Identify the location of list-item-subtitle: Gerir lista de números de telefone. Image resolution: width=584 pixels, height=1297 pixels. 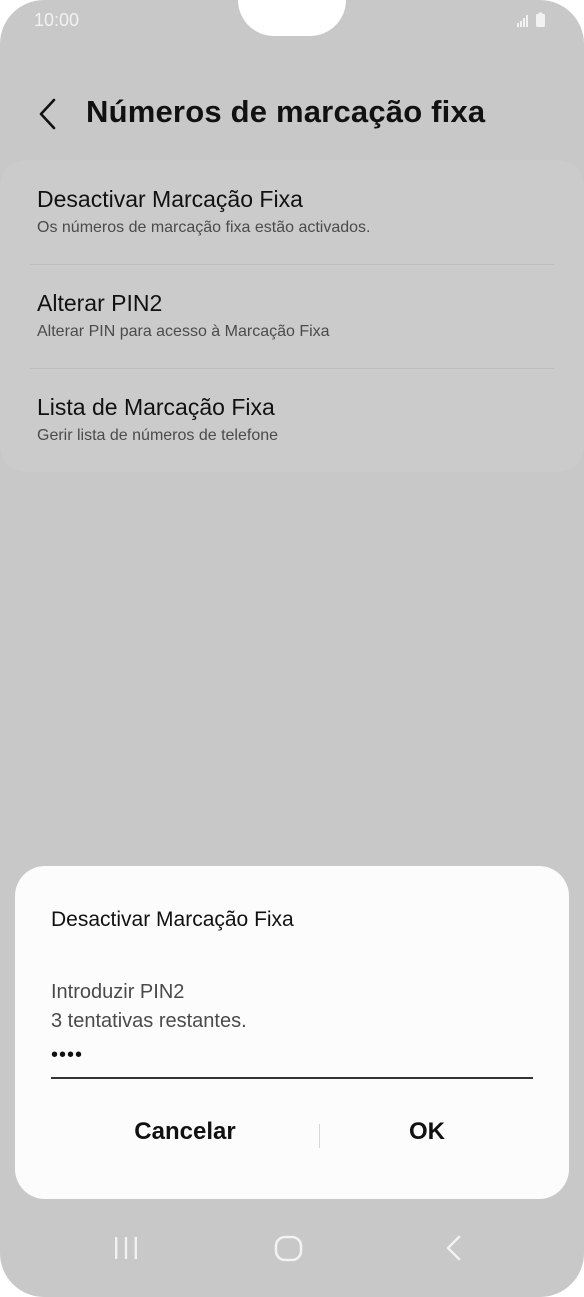
(158, 435).